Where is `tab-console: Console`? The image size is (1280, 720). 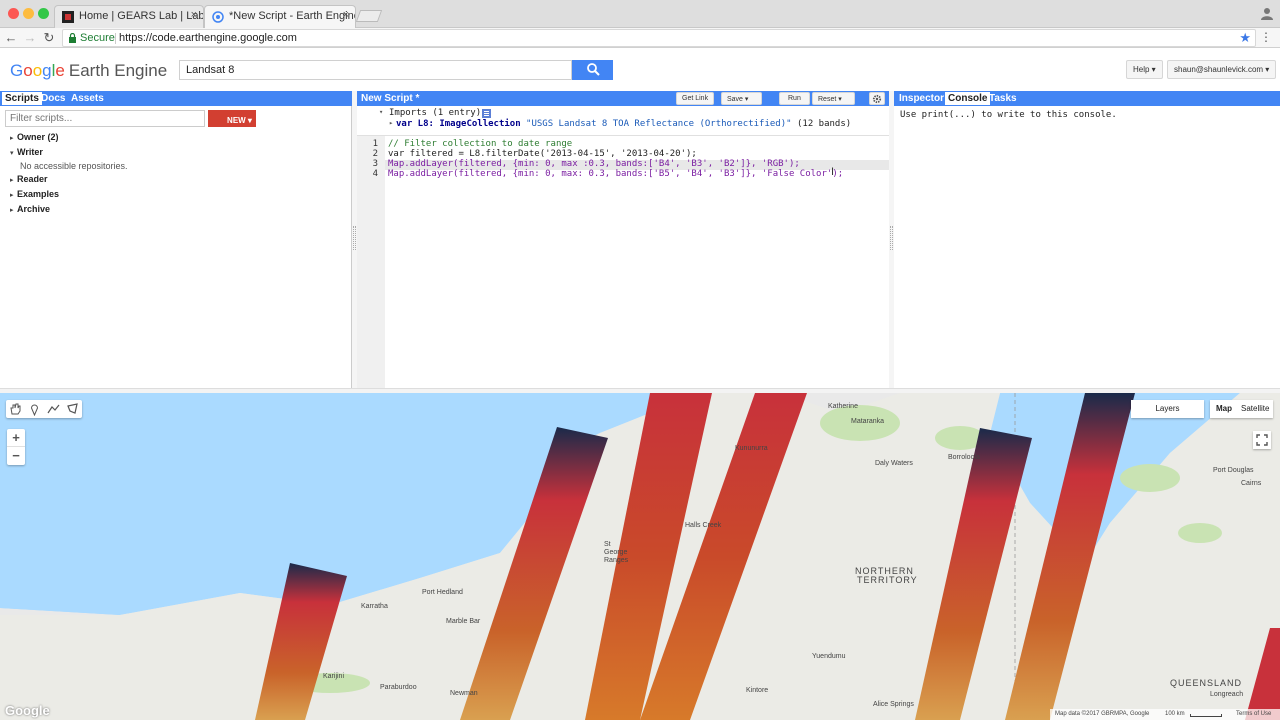 tab-console: Console is located at coordinates (968, 98).